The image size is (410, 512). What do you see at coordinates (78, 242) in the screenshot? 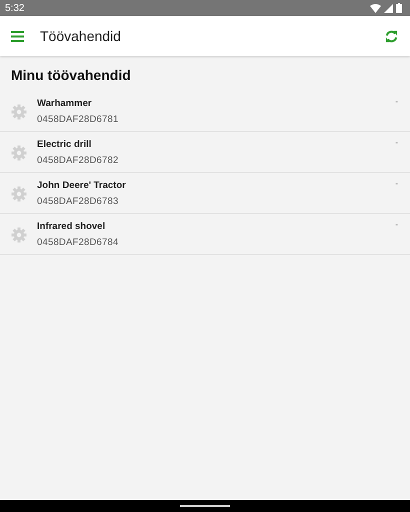
I see `tool-code: 0458DAF28D6784` at bounding box center [78, 242].